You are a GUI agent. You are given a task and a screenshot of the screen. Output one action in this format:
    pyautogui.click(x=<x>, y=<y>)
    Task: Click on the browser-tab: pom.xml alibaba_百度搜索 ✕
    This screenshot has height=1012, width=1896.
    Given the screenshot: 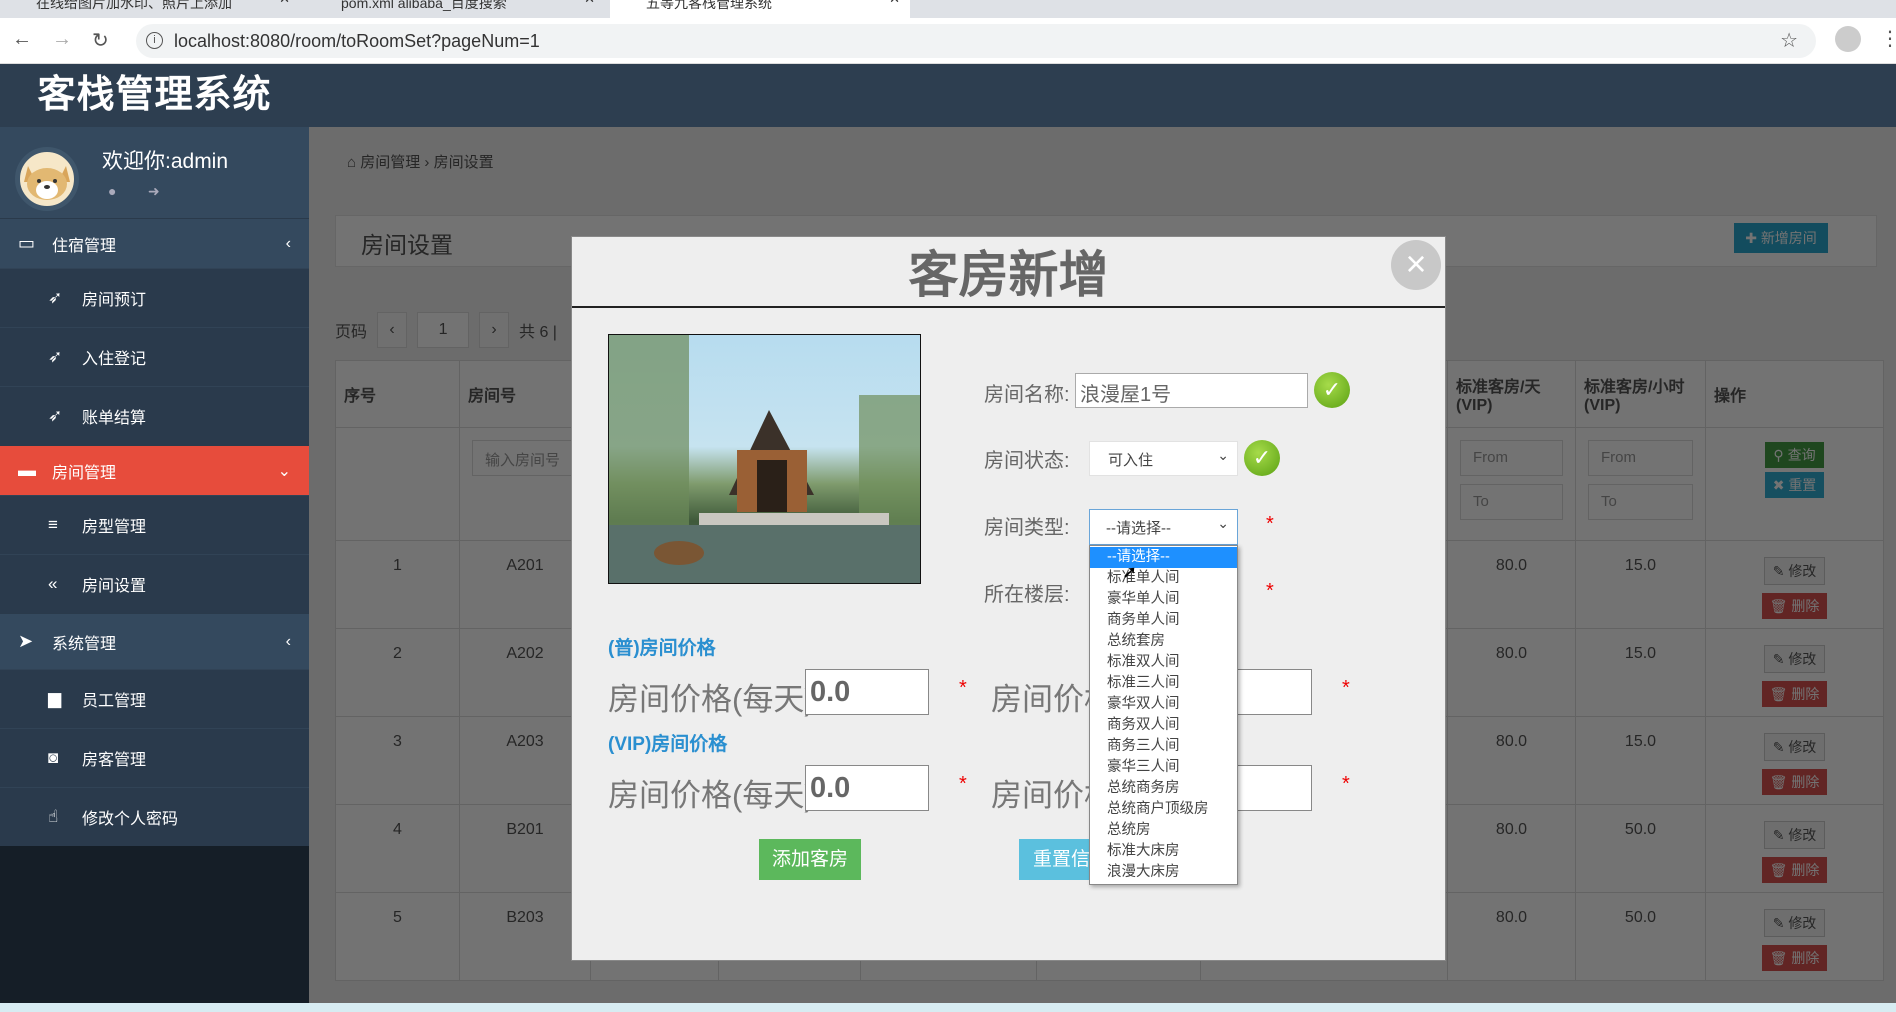 What is the action you would take?
    pyautogui.click(x=455, y=9)
    